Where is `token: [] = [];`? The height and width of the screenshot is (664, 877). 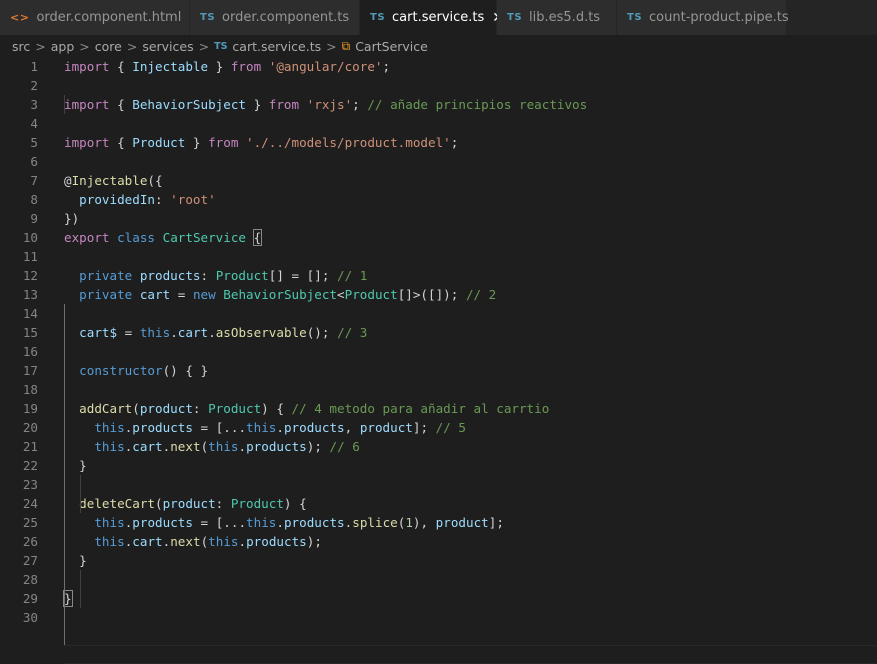
token: [] = []; is located at coordinates (303, 275).